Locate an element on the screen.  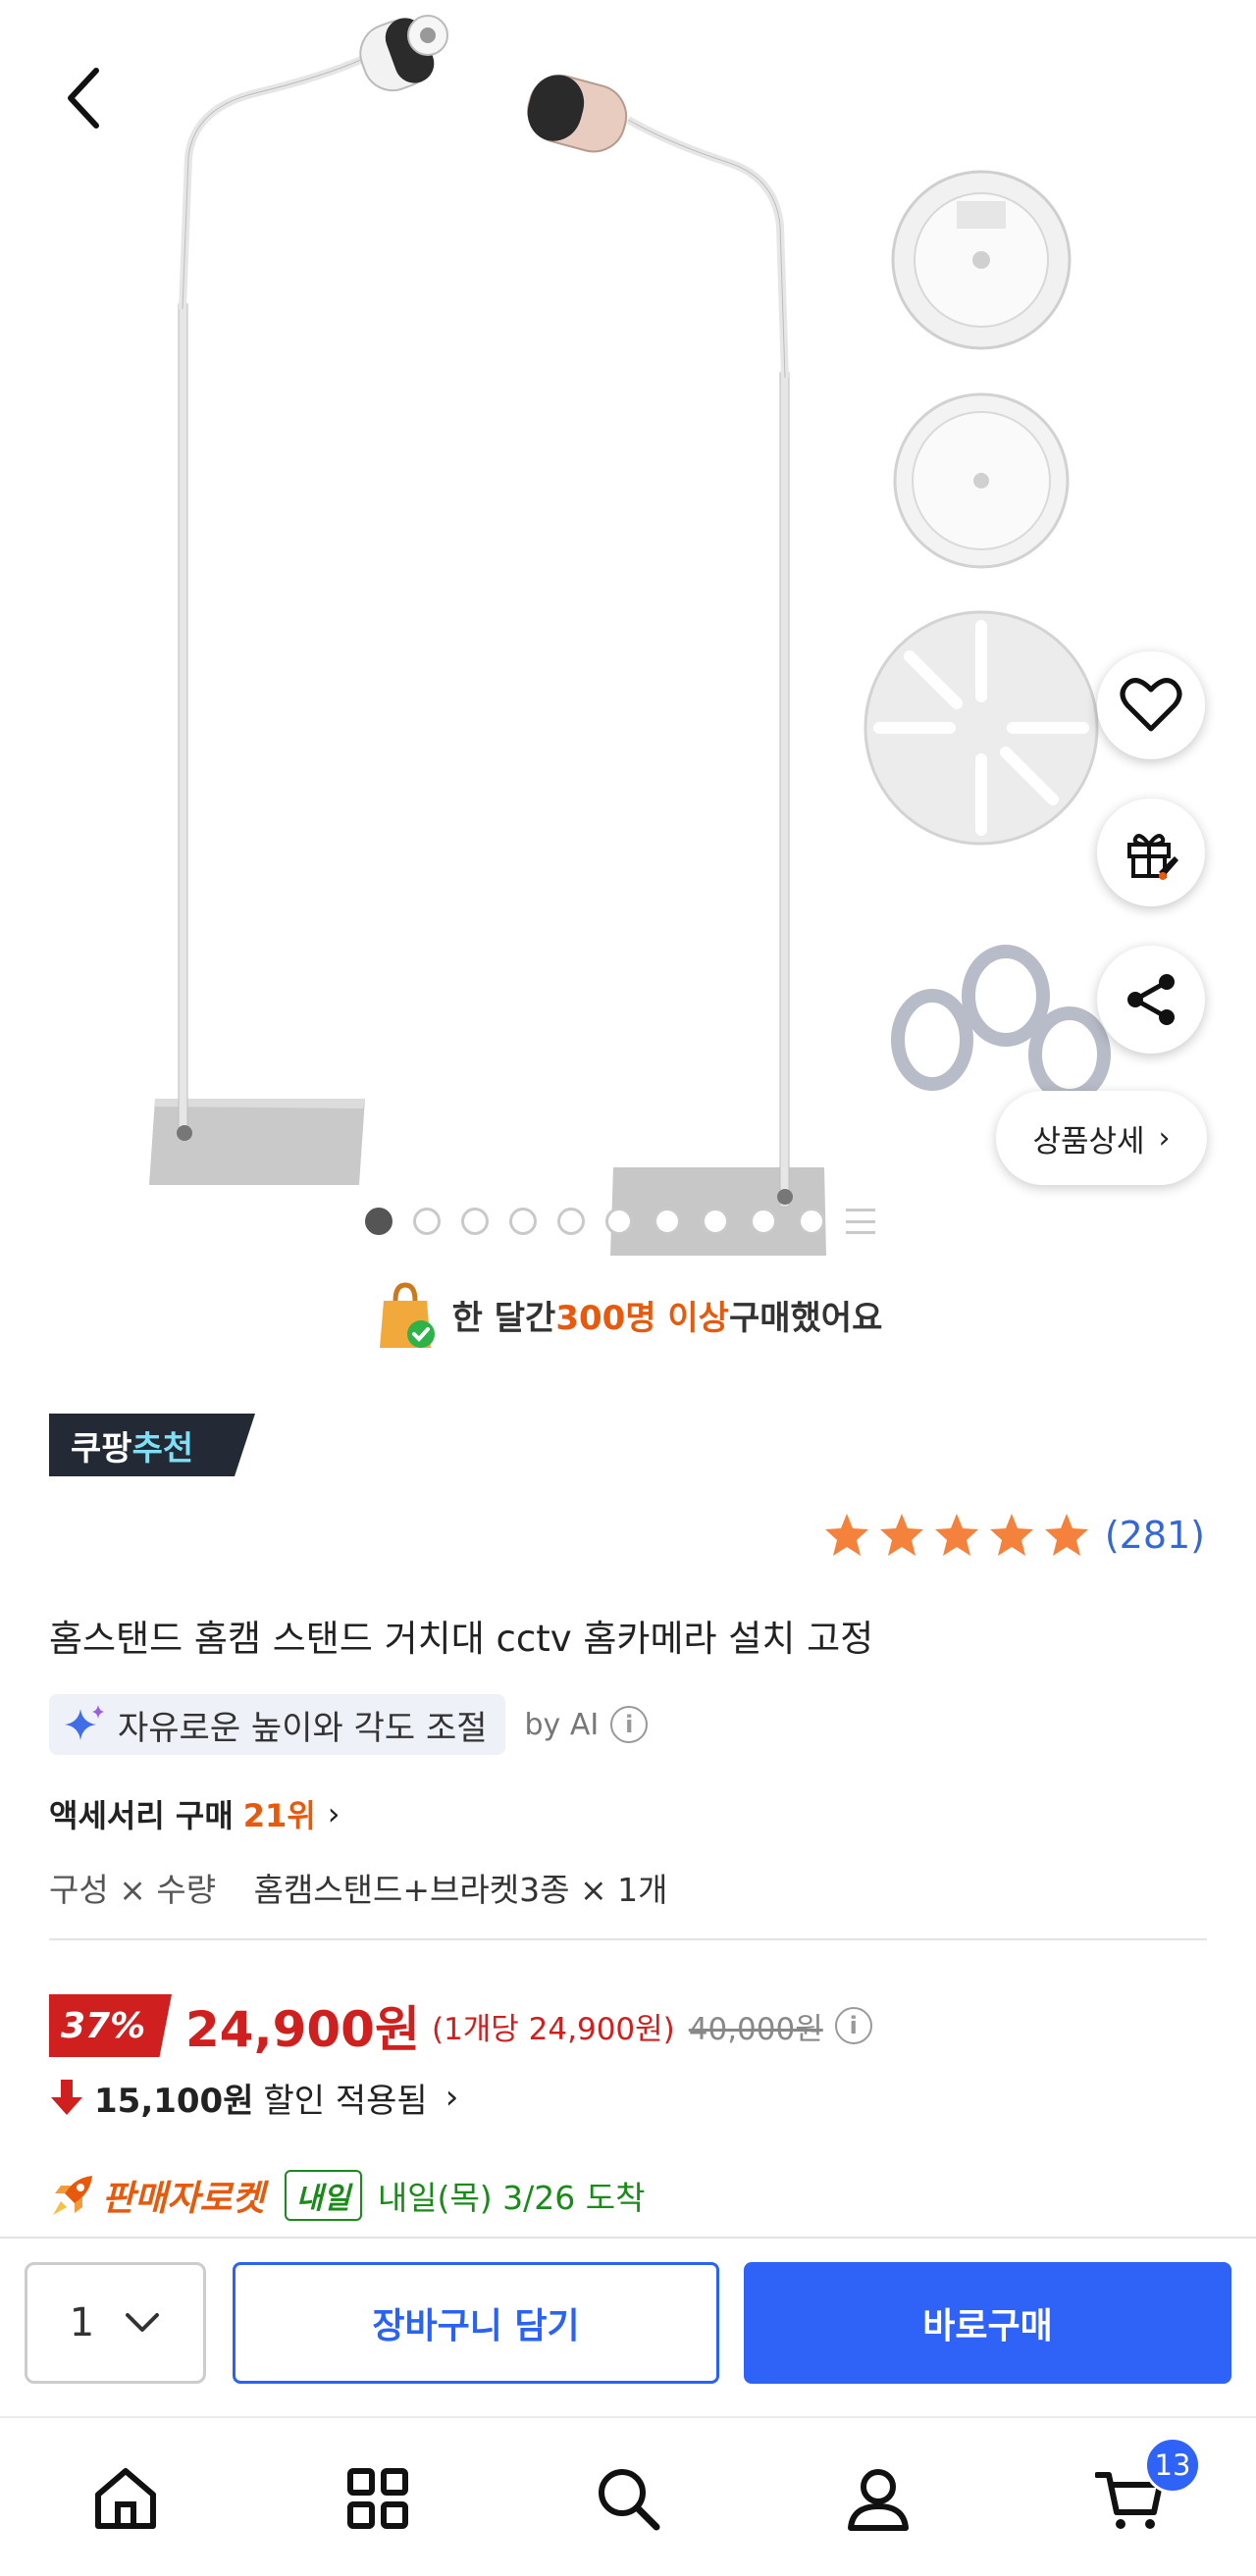
nav-search is located at coordinates (628, 2498).